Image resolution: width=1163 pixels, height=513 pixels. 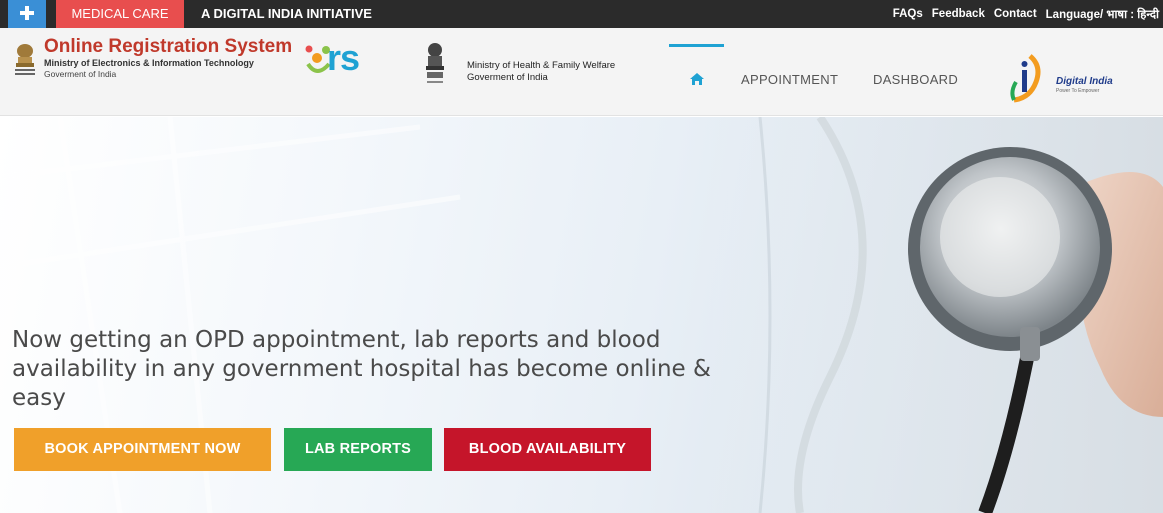 I want to click on ashoka-emblem-icon, so click(x=435, y=63).